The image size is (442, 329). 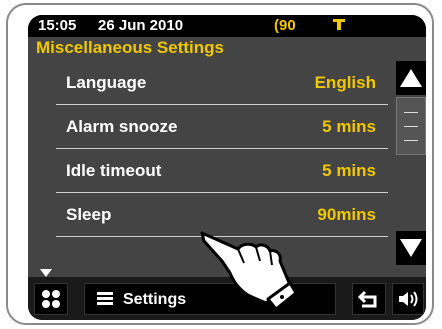 I want to click on back-arrow-icon, so click(x=367, y=299).